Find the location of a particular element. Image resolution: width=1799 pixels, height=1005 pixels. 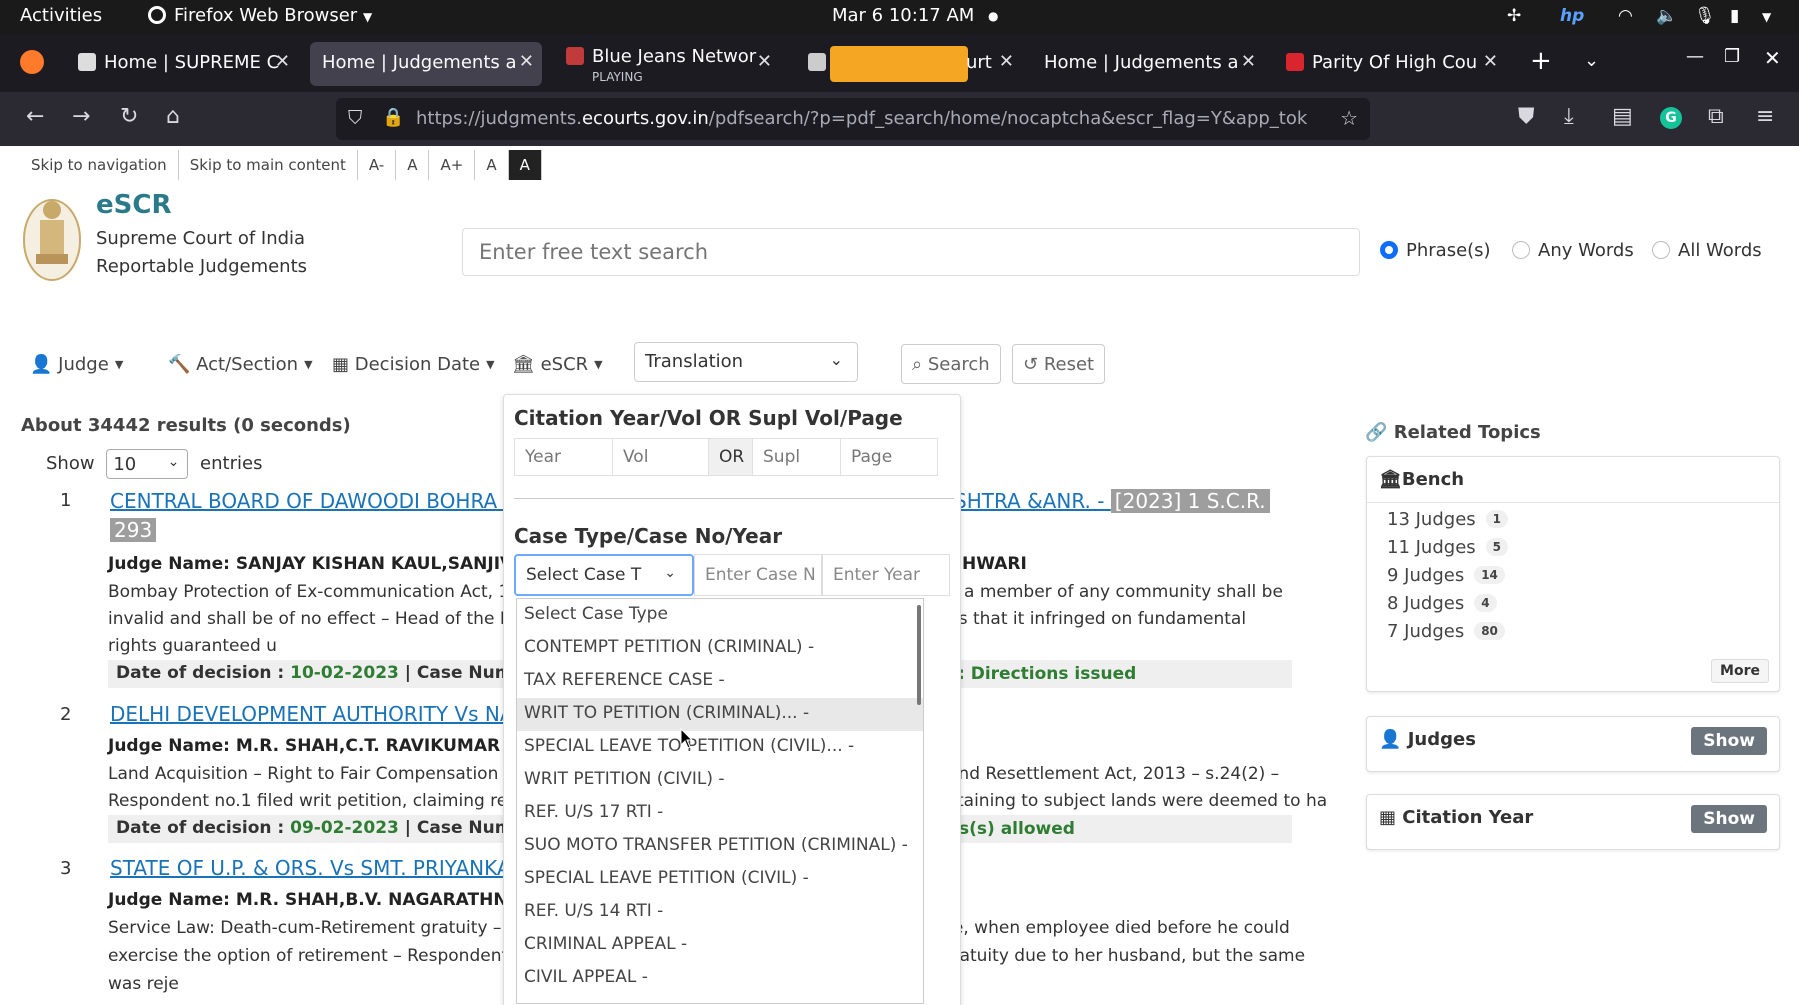

downloads-icon: ⤓ is located at coordinates (1569, 116).